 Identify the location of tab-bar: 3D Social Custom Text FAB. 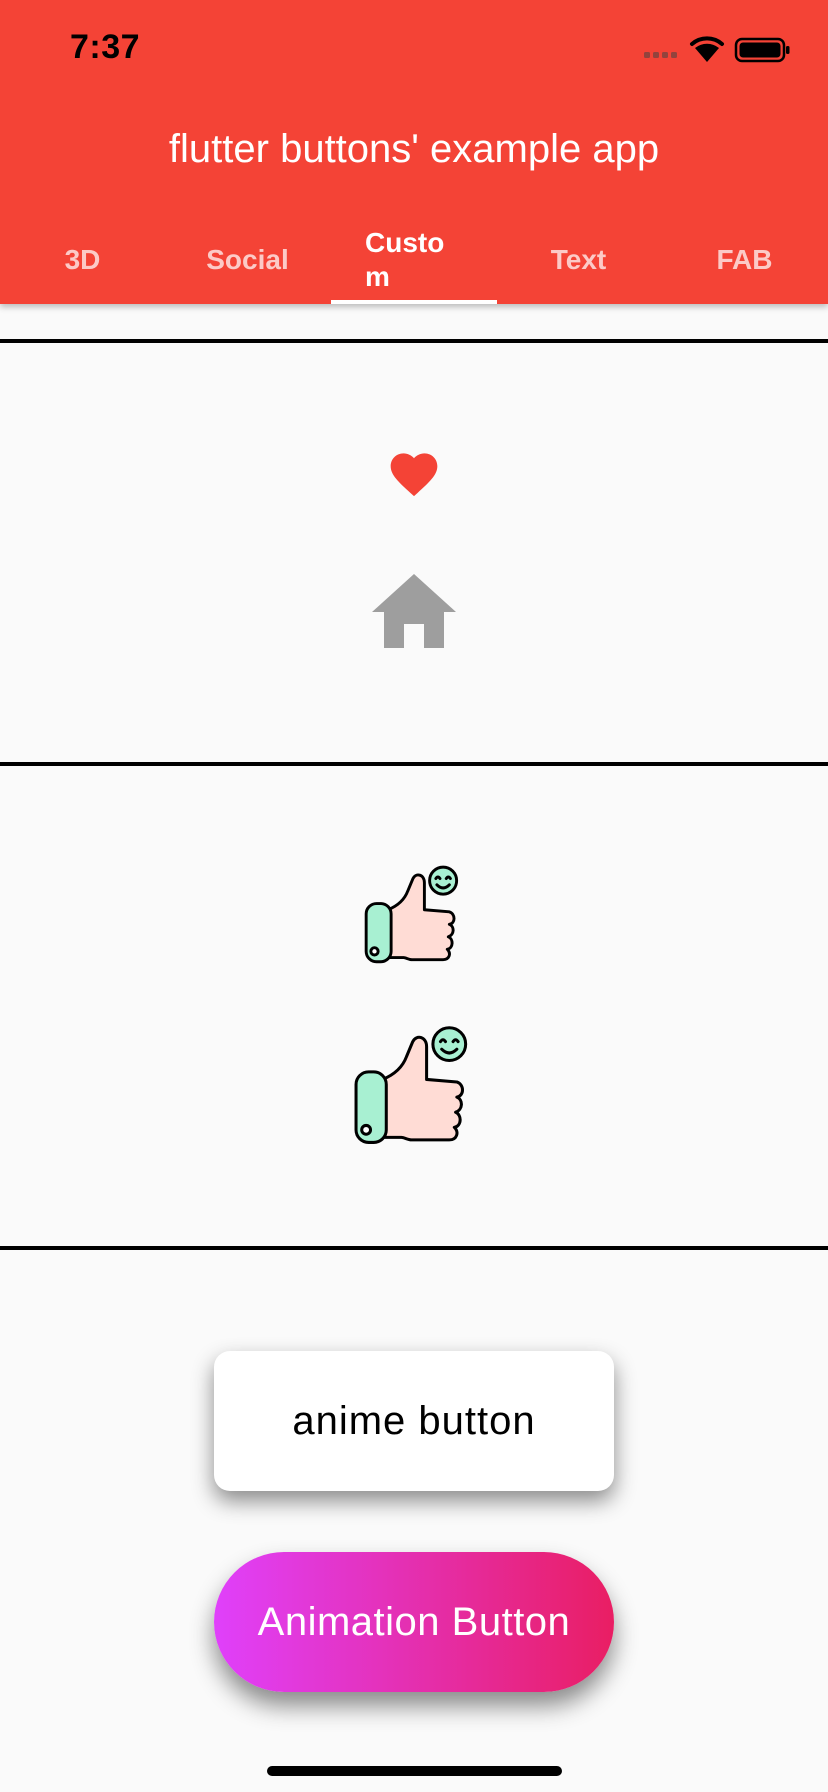
(414, 260).